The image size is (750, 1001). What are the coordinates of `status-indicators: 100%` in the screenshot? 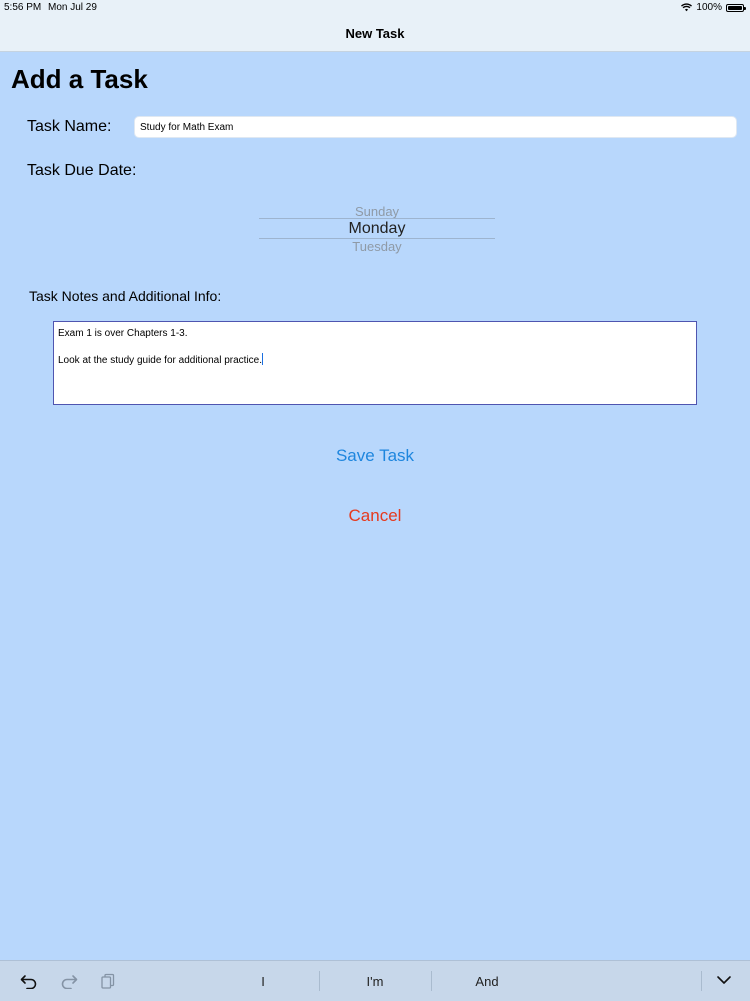 It's located at (713, 7).